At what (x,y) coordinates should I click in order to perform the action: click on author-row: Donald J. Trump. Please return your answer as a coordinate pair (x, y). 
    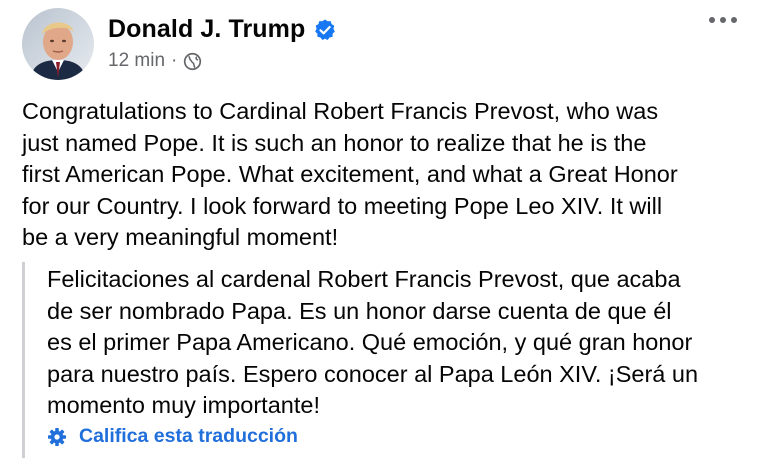
    Looking at the image, I should click on (222, 29).